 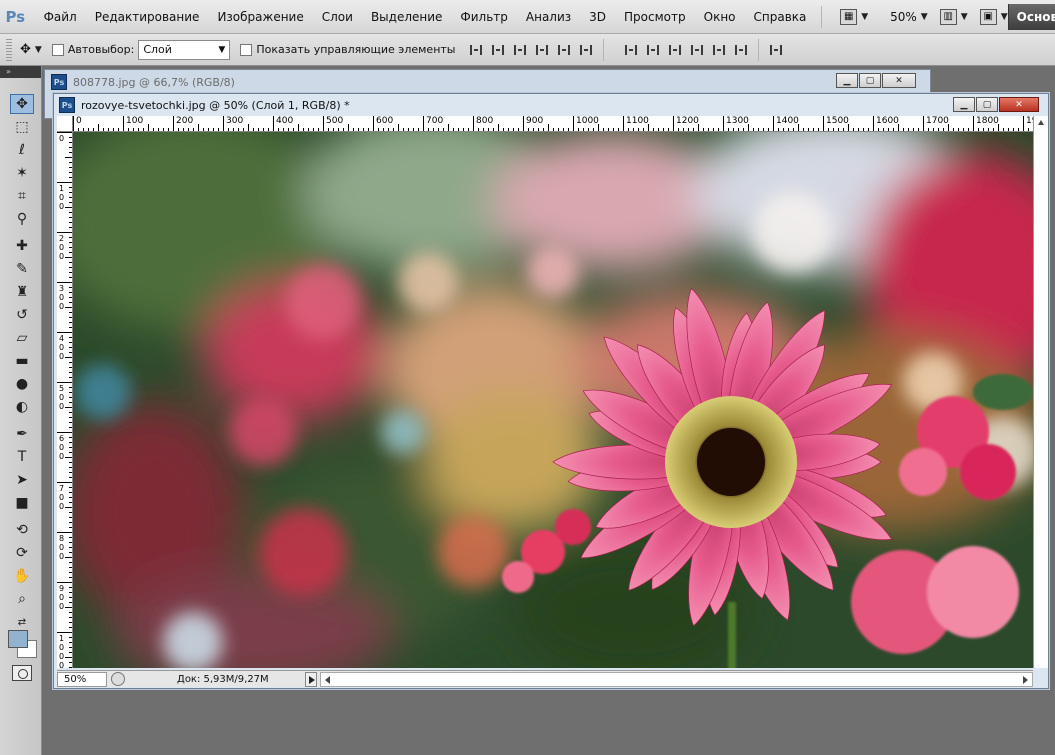 I want to click on ruler-tick-text: 1100, so click(x=637, y=121).